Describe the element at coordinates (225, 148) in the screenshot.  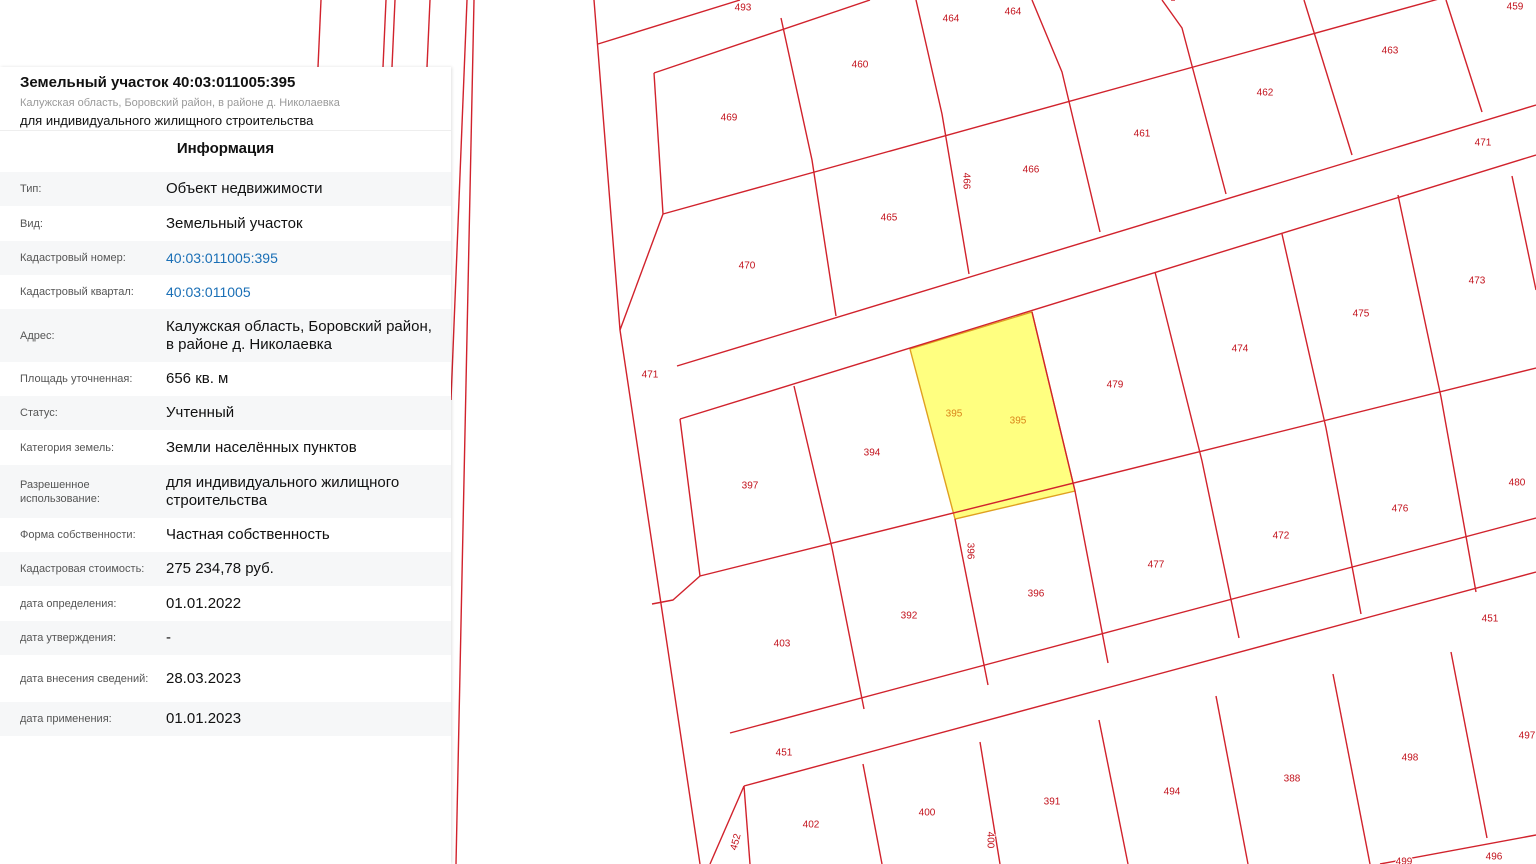
I see `section-title-info: Информация` at that location.